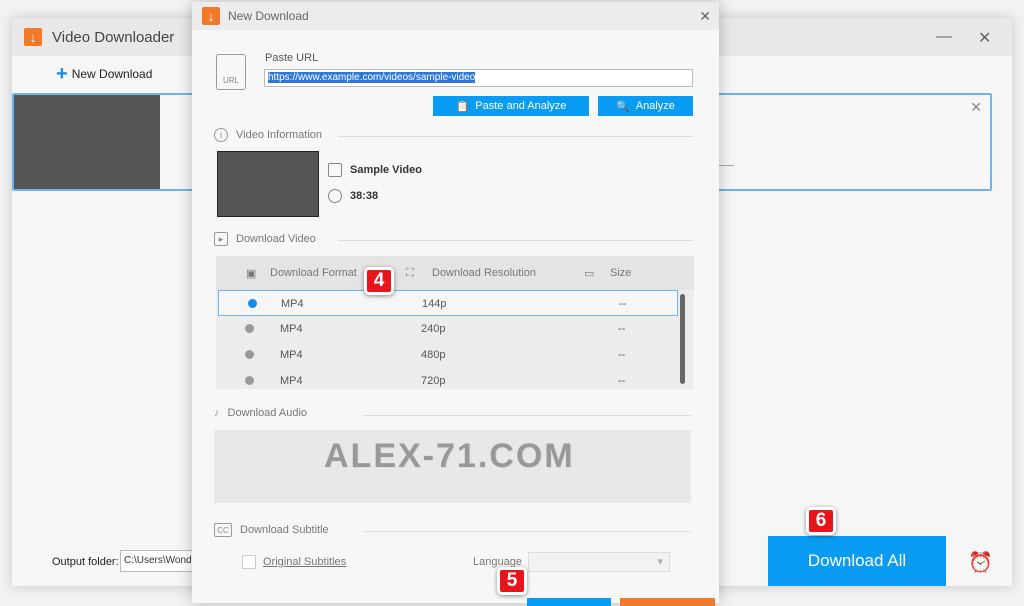  I want to click on language-select, so click(599, 562).